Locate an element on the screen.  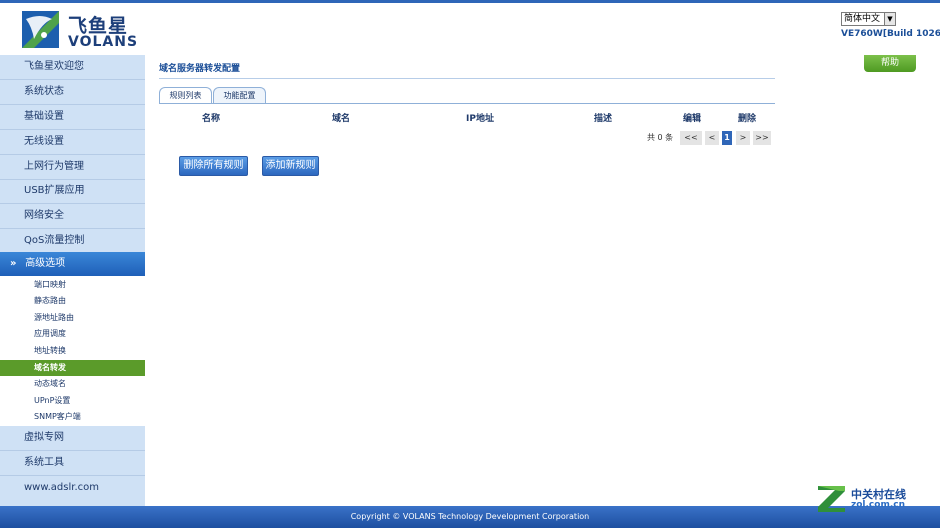
submenu-item-upnp: UPnP设置 is located at coordinates (72, 401).